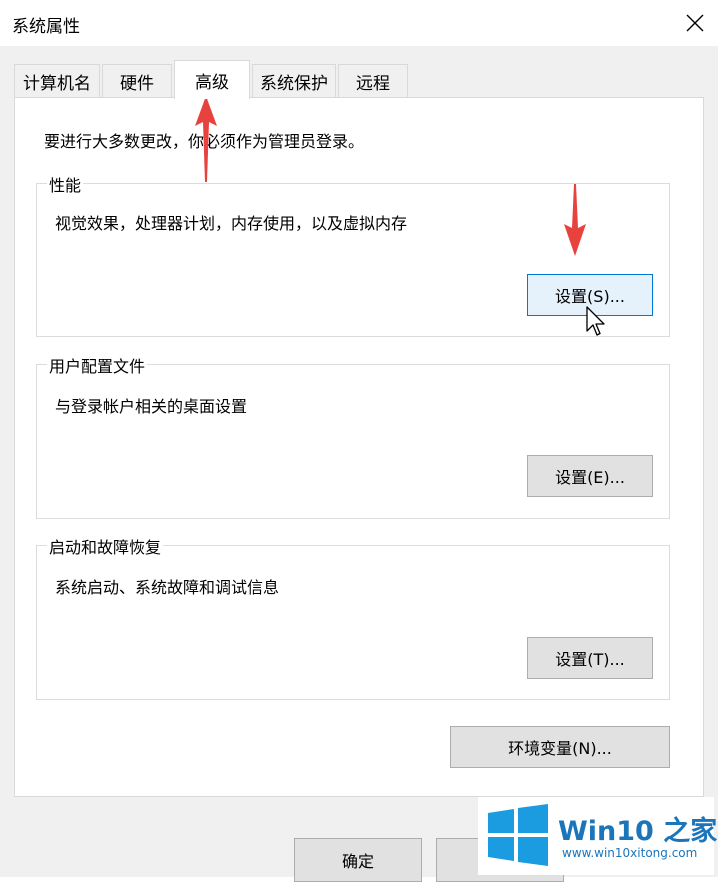  Describe the element at coordinates (630, 853) in the screenshot. I see `watermark-url: www.win10xitong.com` at that location.